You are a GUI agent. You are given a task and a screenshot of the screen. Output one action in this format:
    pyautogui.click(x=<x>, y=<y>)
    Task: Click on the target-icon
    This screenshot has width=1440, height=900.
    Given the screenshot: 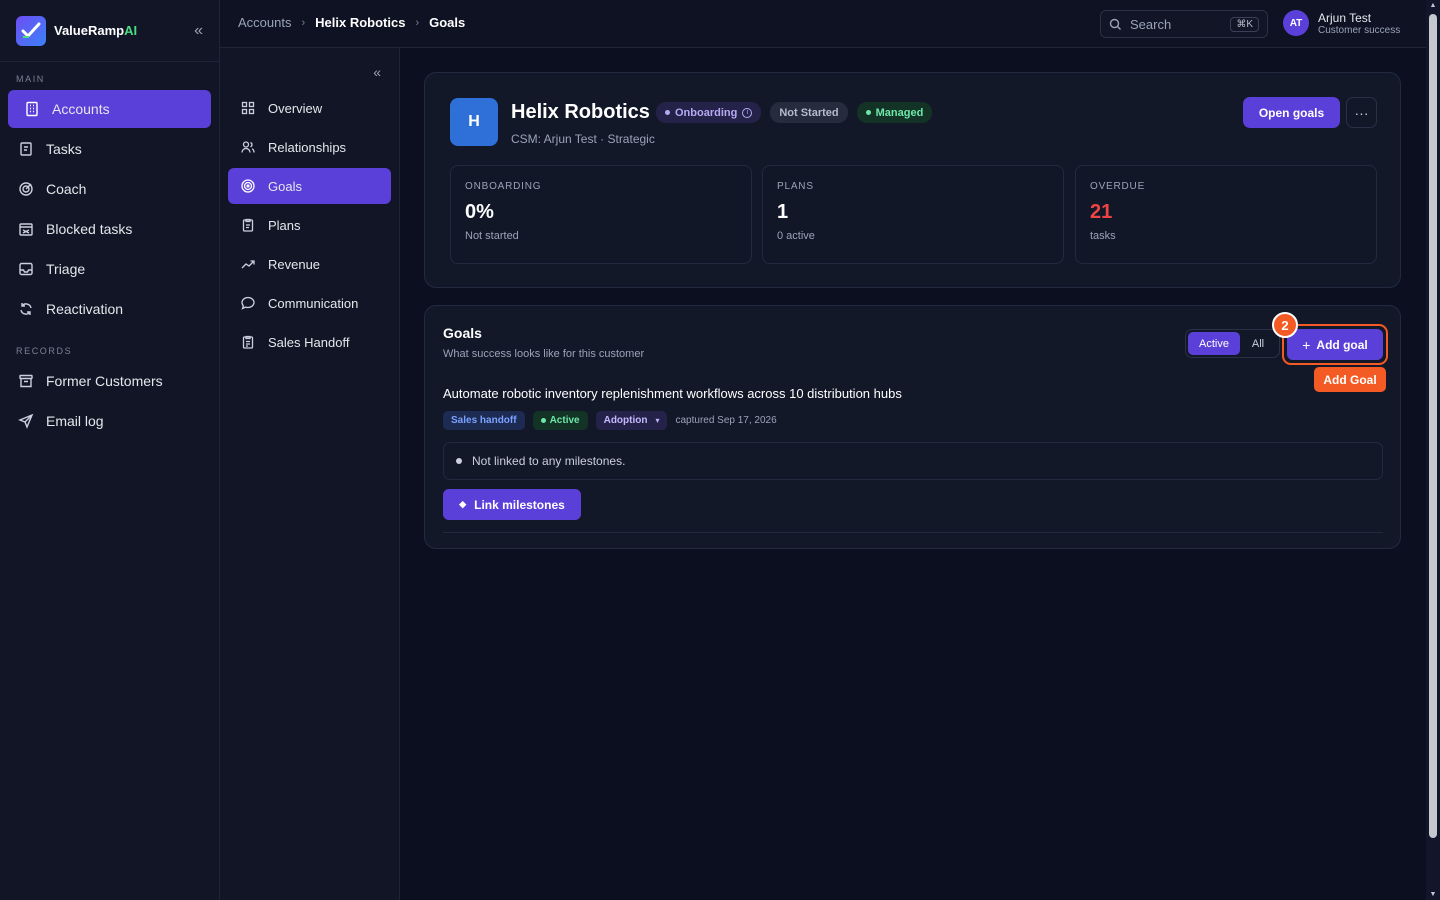 What is the action you would take?
    pyautogui.click(x=248, y=186)
    